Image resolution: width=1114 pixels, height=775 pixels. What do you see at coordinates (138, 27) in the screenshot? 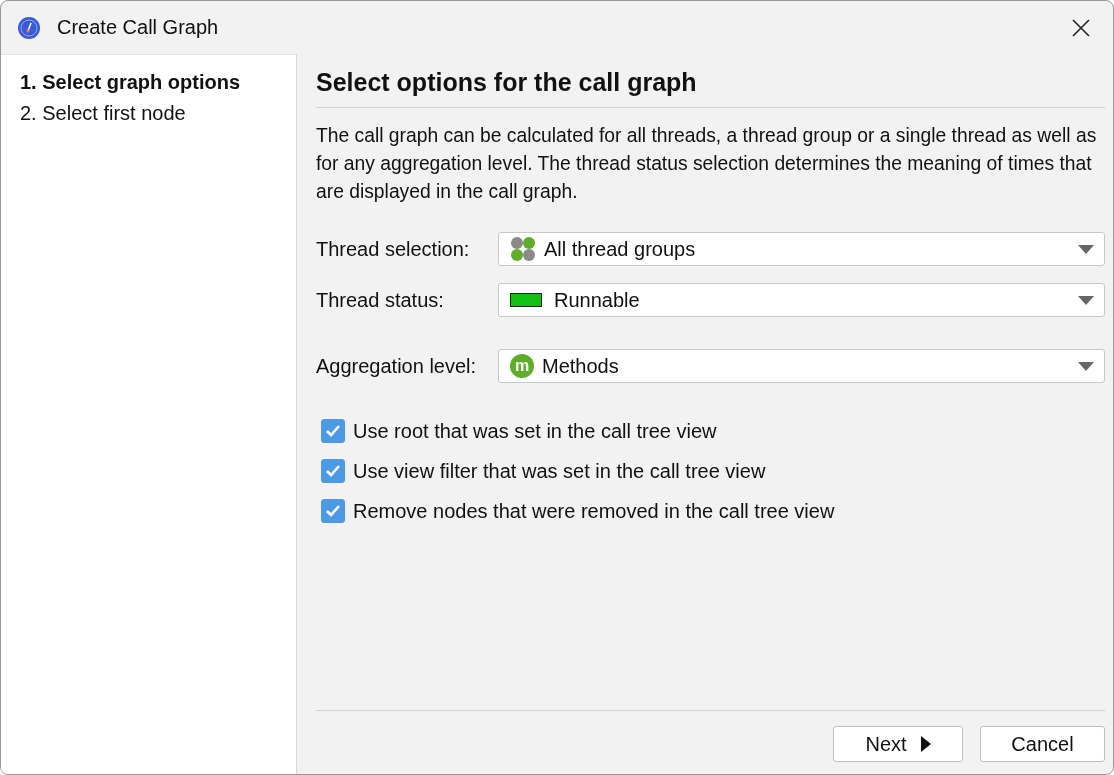
I see `window-title: Create Call Graph` at bounding box center [138, 27].